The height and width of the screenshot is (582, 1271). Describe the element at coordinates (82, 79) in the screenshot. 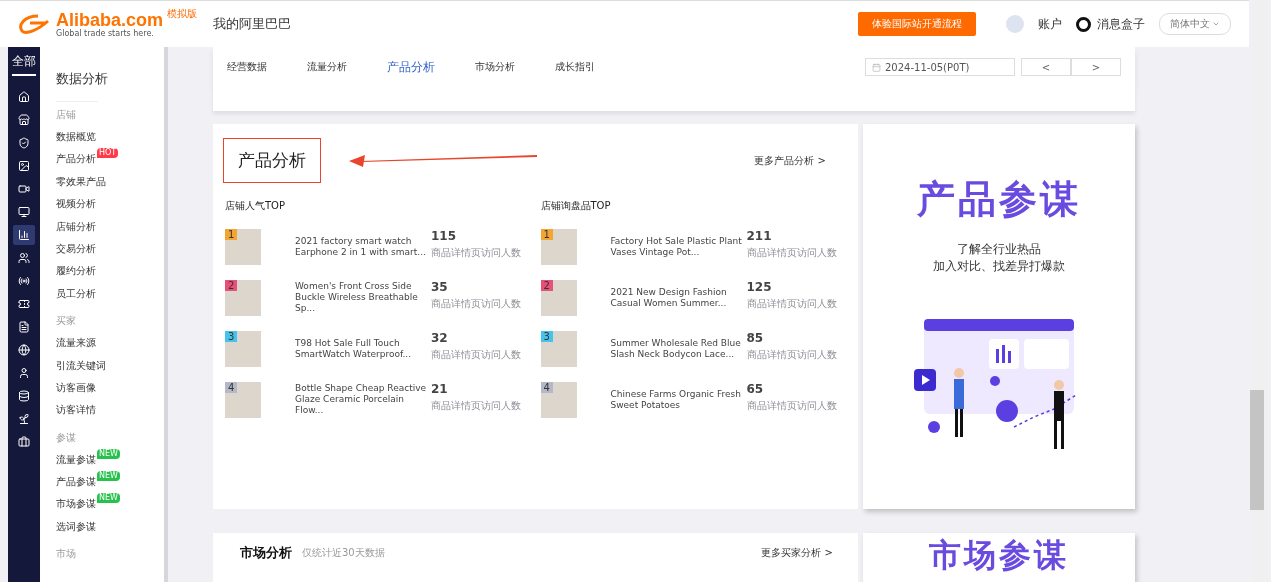

I see `sidebar-title: 数据分析` at that location.